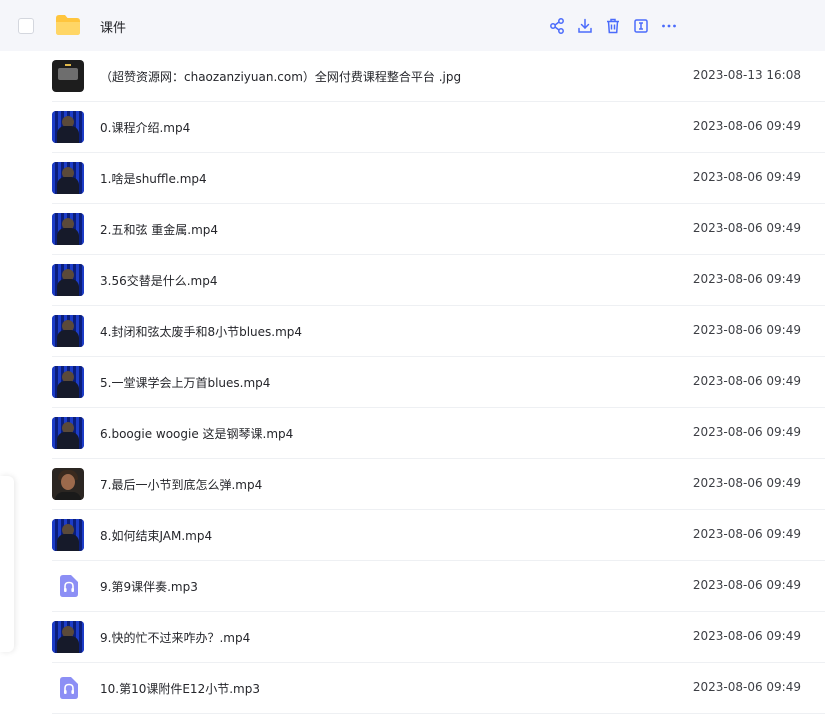 The width and height of the screenshot is (825, 714). Describe the element at coordinates (175, 637) in the screenshot. I see `file-name: 9.快的忙不过来咋办？.mp4` at that location.